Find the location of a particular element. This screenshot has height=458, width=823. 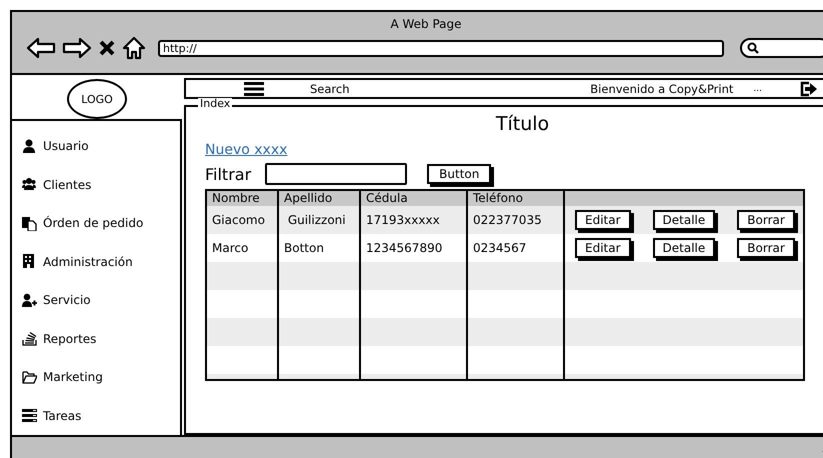

column-header: Apellido is located at coordinates (320, 198).